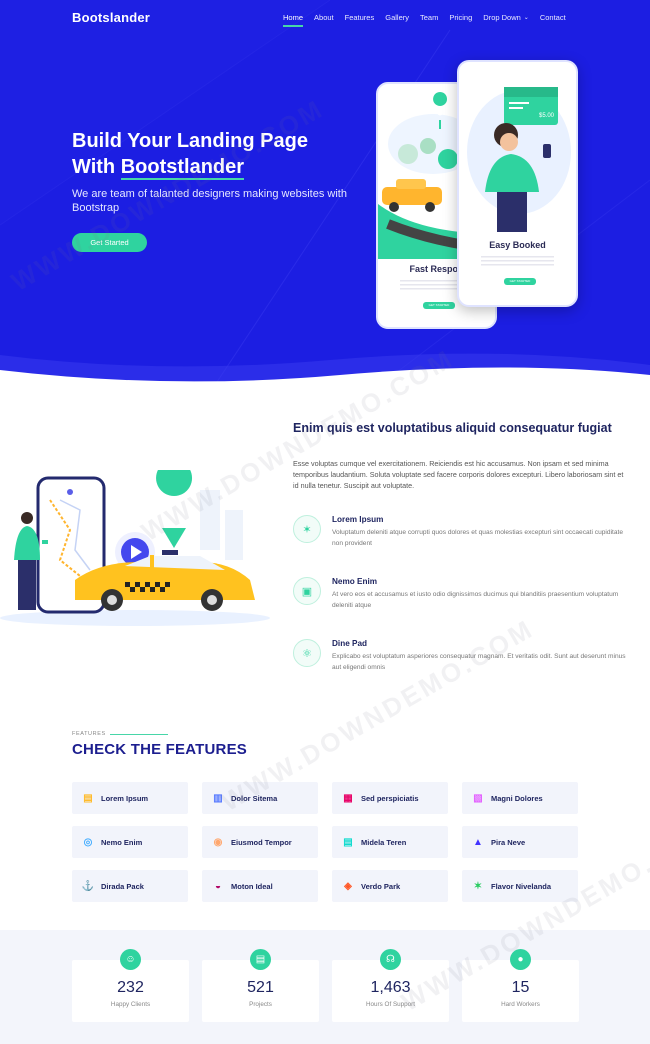 The width and height of the screenshot is (650, 1044). What do you see at coordinates (460, 17) in the screenshot?
I see `nav-pricing: Pricing` at bounding box center [460, 17].